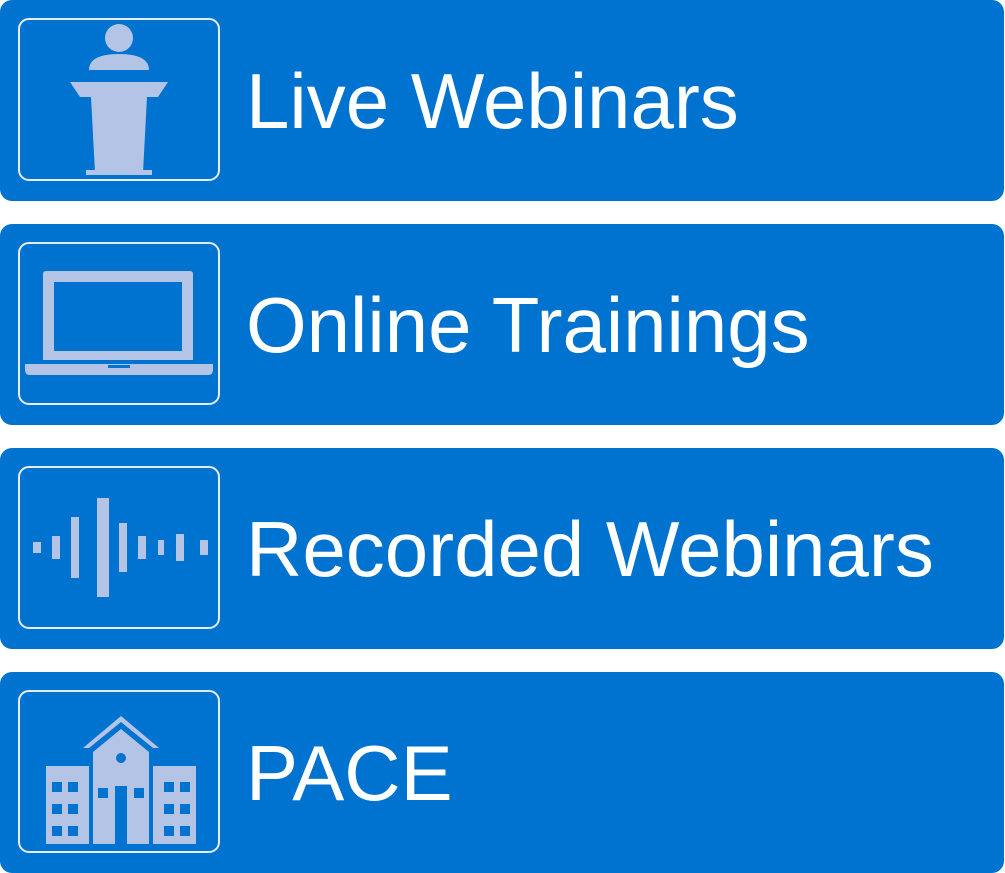  I want to click on laptop-icon, so click(119, 323).